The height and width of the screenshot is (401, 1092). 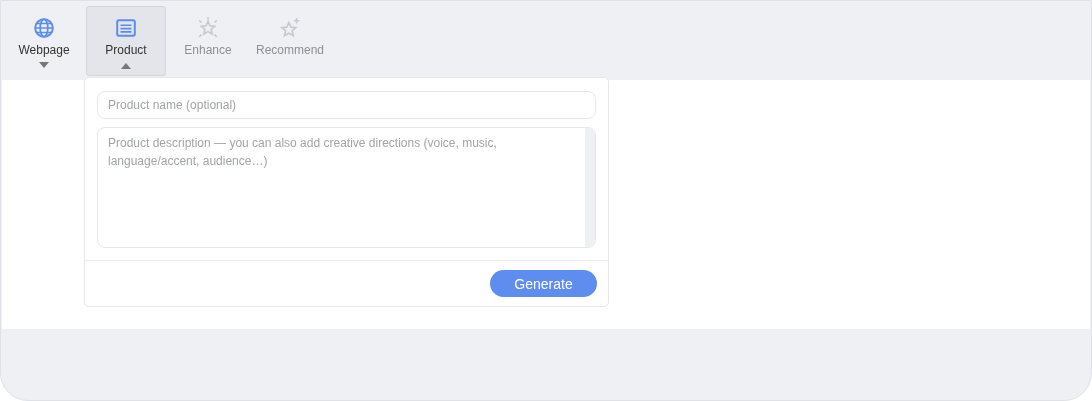 What do you see at coordinates (543, 283) in the screenshot?
I see `generate-button: Generate` at bounding box center [543, 283].